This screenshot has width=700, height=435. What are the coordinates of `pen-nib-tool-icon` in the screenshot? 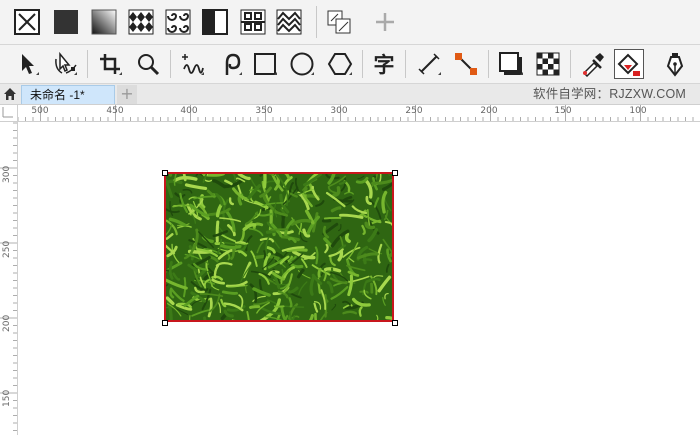 It's located at (675, 64).